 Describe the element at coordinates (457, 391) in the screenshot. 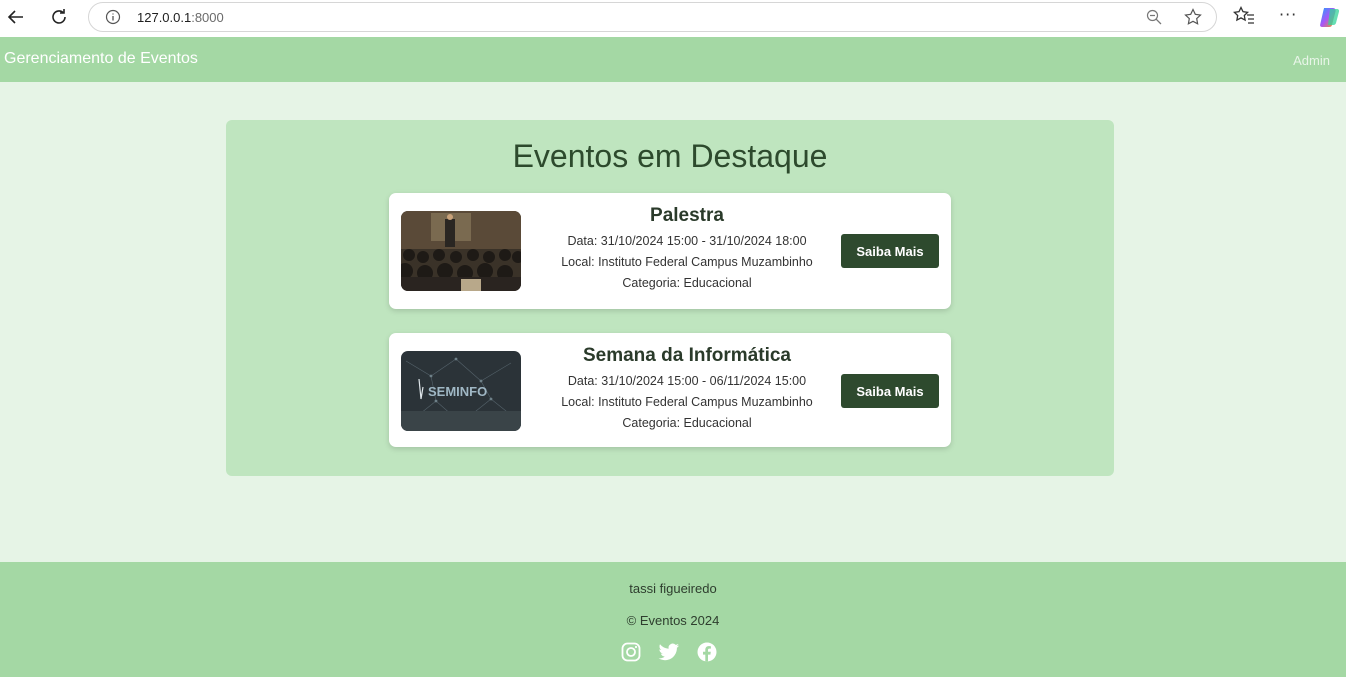

I see `seminfo-banner-text: SEMINFO` at that location.